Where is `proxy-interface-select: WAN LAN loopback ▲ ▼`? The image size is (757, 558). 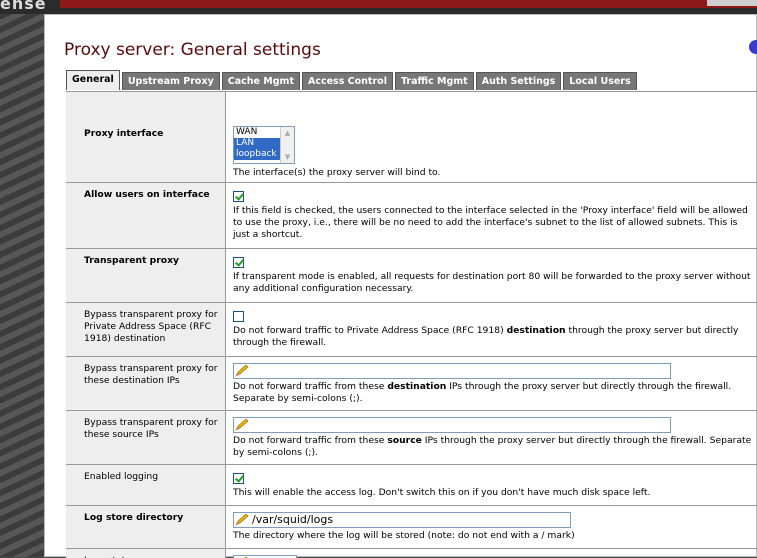 proxy-interface-select: WAN LAN loopback ▲ ▼ is located at coordinates (264, 145).